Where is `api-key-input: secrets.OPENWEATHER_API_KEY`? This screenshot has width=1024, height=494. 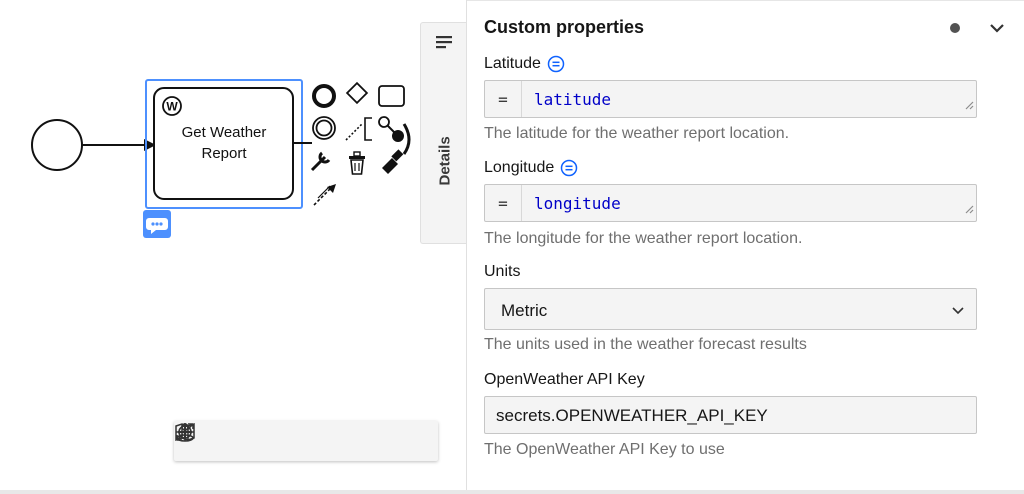 api-key-input: secrets.OPENWEATHER_API_KEY is located at coordinates (730, 415).